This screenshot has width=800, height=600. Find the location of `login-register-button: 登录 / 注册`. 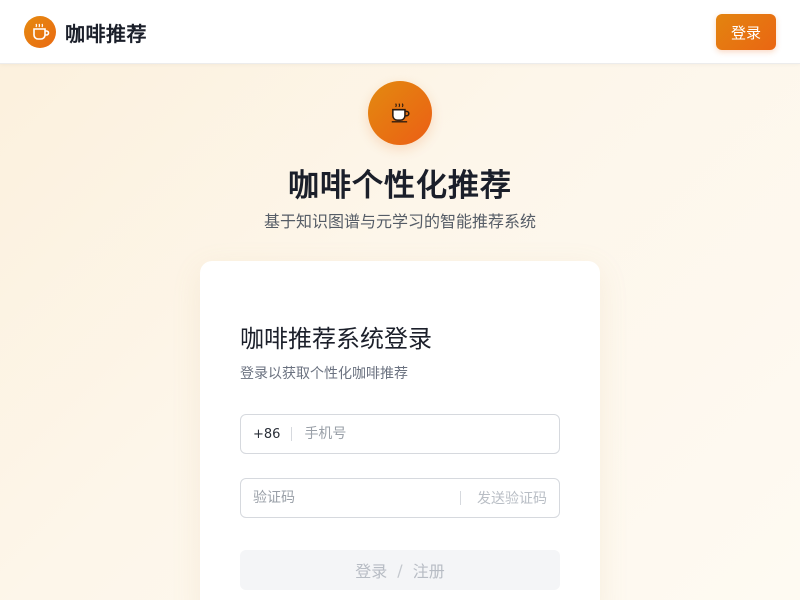

login-register-button: 登录 / 注册 is located at coordinates (400, 570).